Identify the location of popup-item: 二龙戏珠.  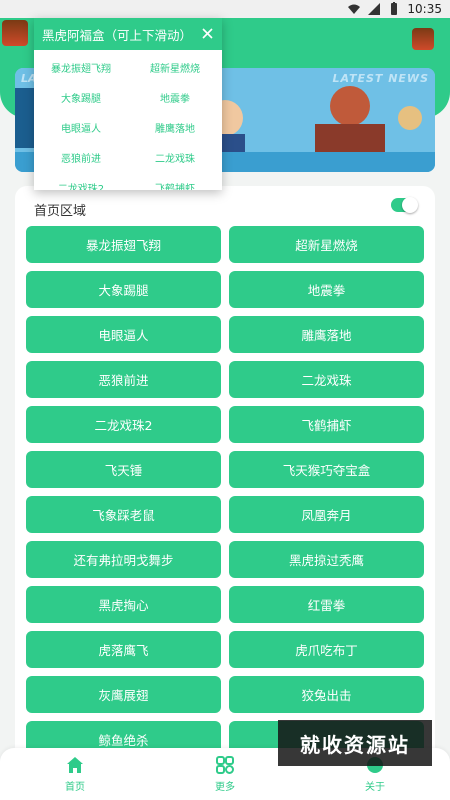
(175, 157).